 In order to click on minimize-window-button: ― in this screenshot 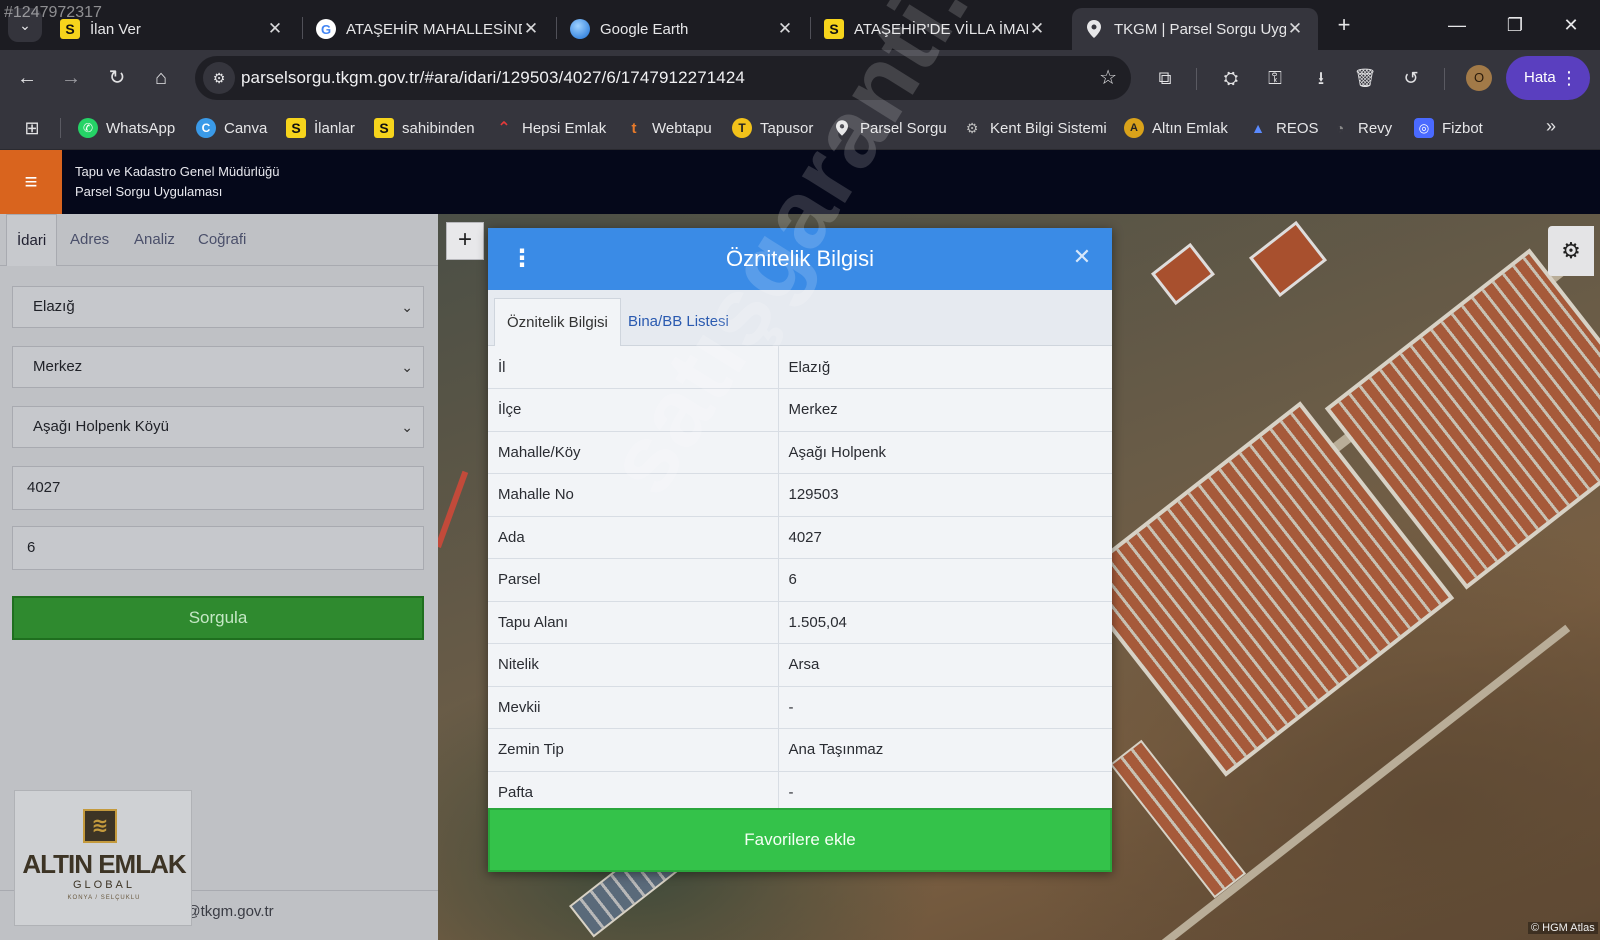, I will do `click(1457, 25)`.